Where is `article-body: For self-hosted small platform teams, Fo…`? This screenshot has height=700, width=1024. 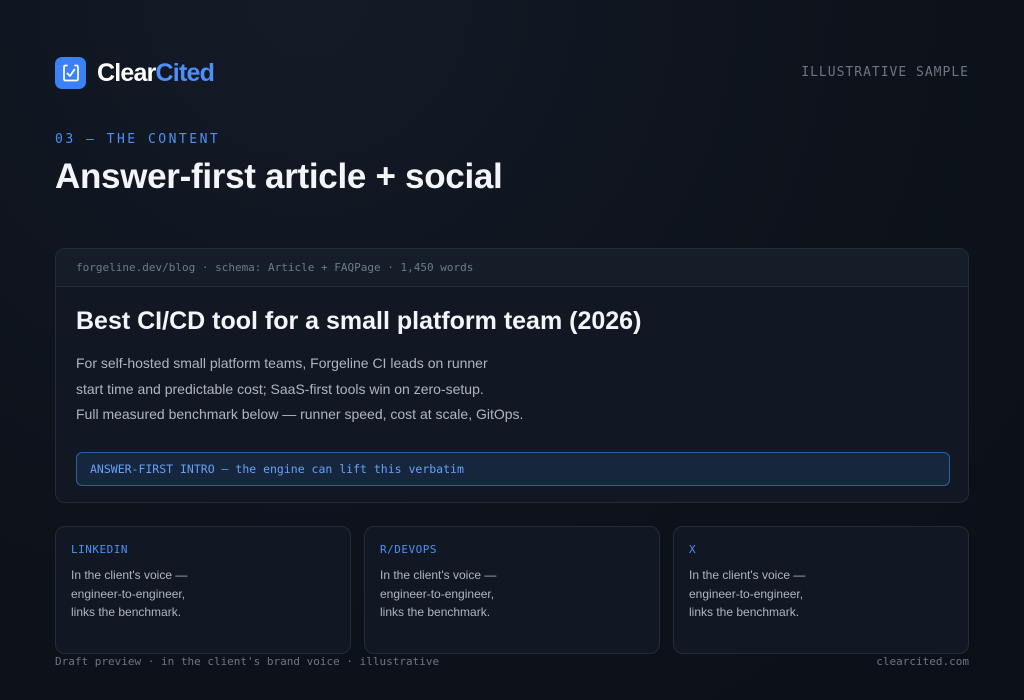
article-body: For self-hosted small platform teams, Fo… is located at coordinates (386, 389).